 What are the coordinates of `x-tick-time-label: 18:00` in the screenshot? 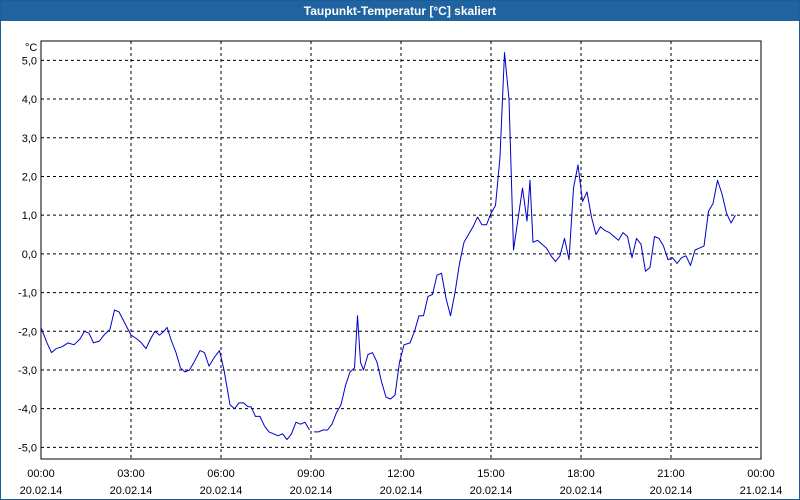 It's located at (581, 474).